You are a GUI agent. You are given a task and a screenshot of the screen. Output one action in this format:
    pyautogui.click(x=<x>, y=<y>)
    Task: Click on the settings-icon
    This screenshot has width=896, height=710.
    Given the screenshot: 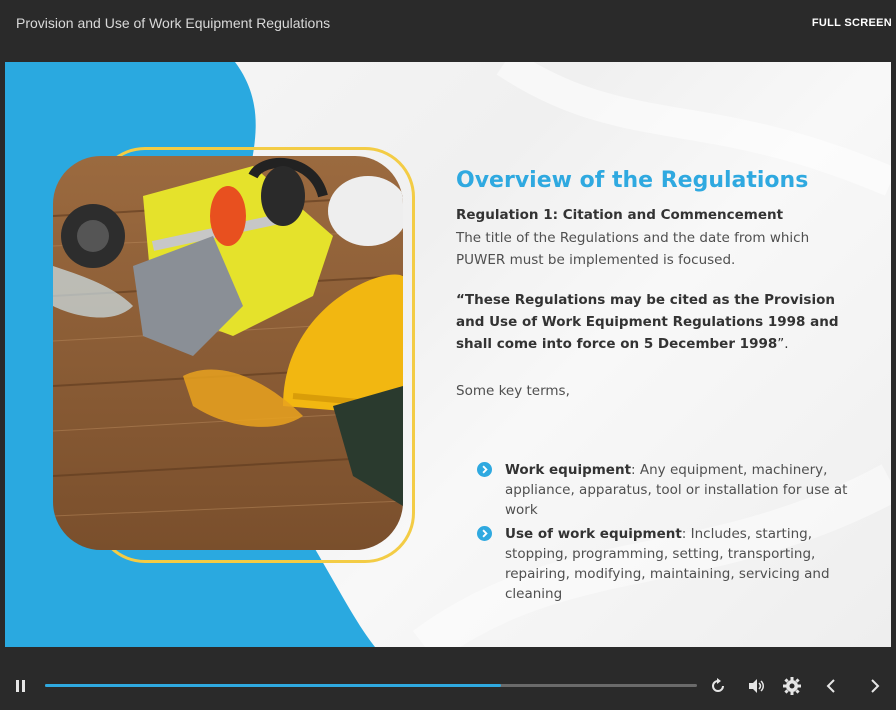 What is the action you would take?
    pyautogui.click(x=792, y=686)
    